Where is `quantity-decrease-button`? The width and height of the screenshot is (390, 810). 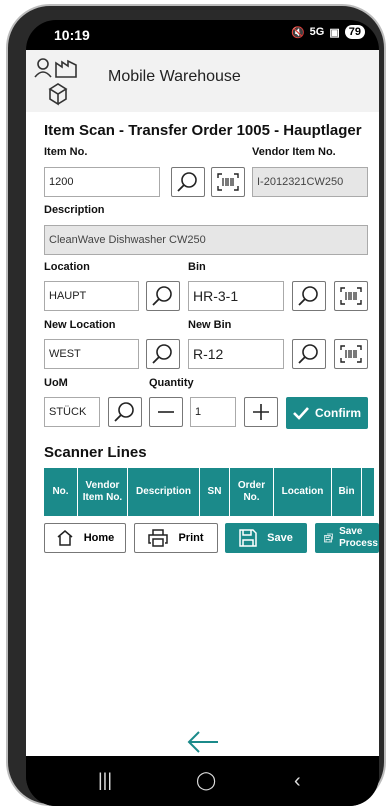
quantity-decrease-button is located at coordinates (166, 412).